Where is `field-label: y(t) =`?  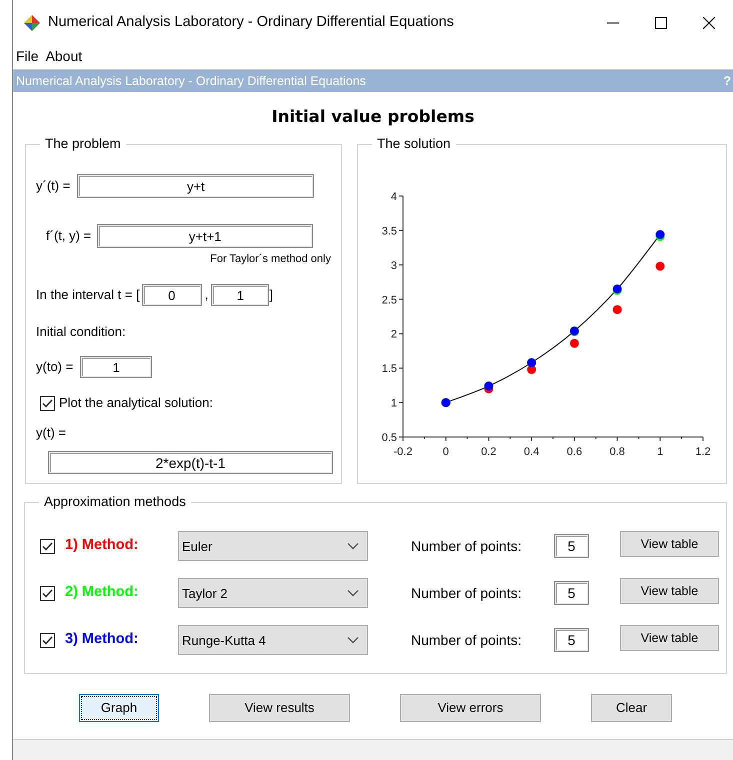
field-label: y(t) = is located at coordinates (51, 433).